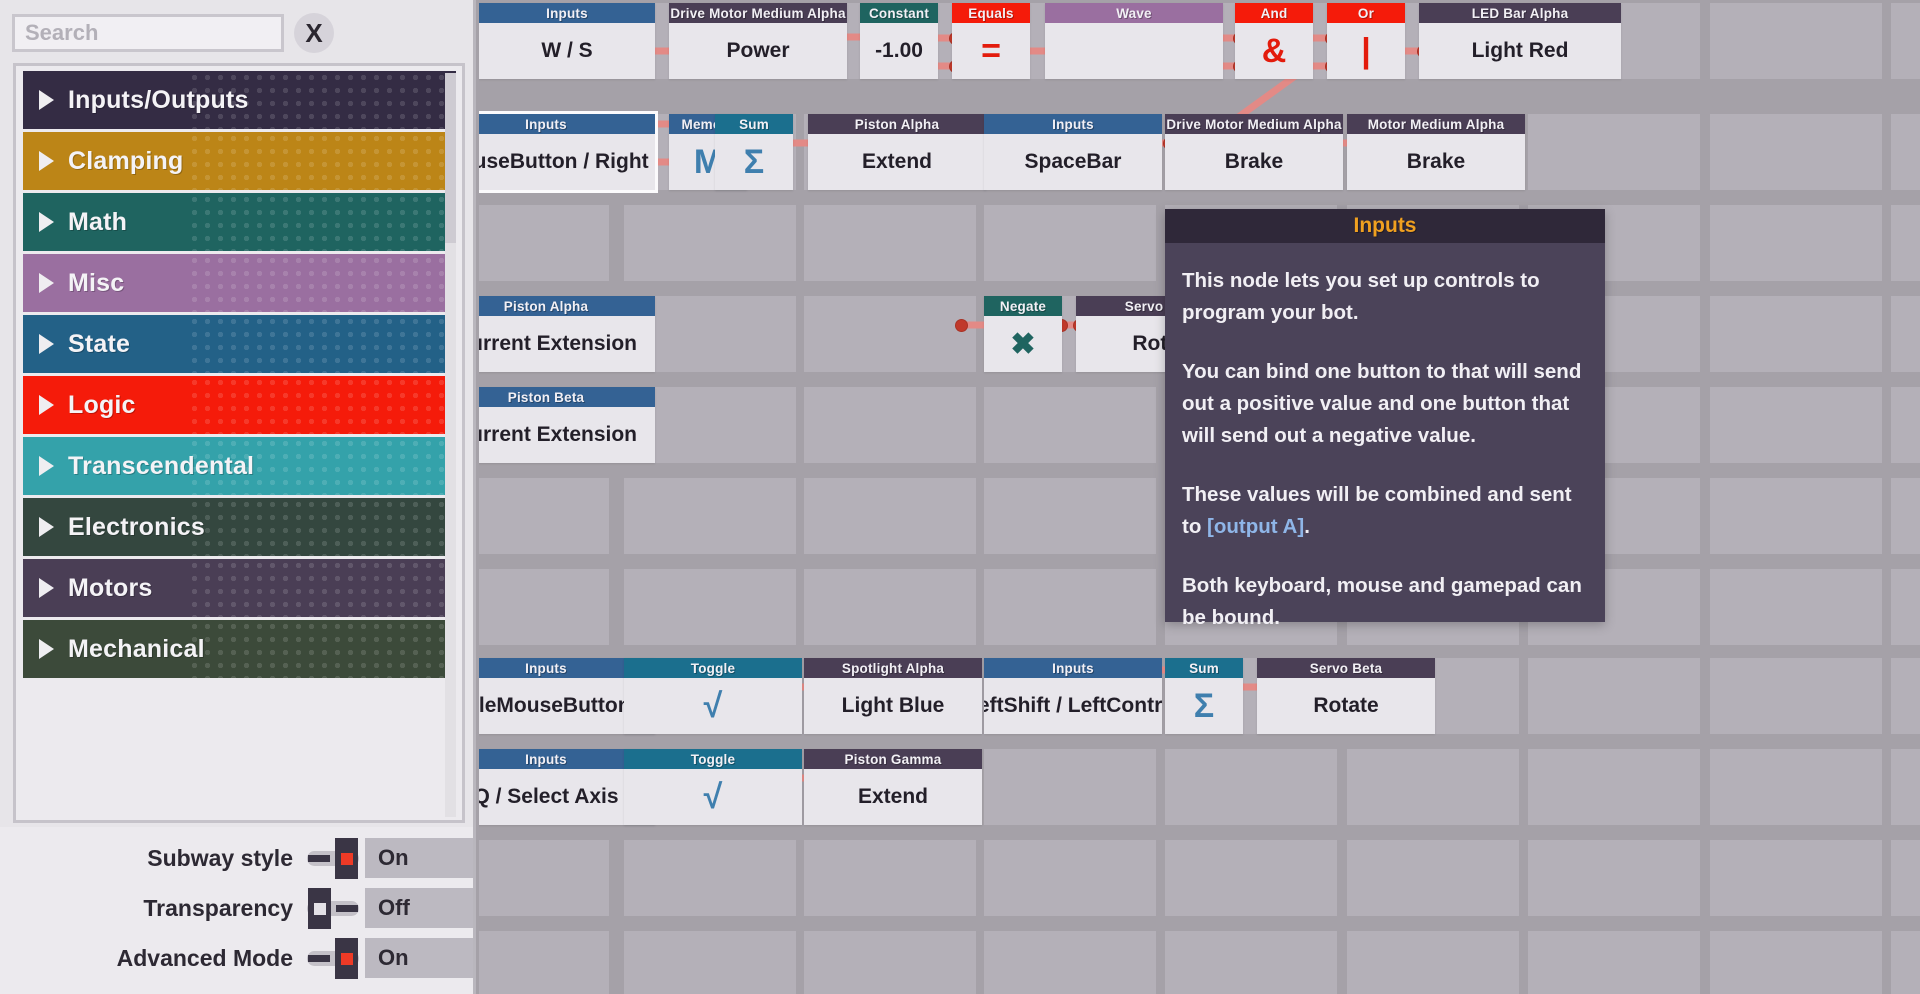 This screenshot has width=1920, height=994. I want to click on graph-node: Piston Beta Current Extension, so click(567, 425).